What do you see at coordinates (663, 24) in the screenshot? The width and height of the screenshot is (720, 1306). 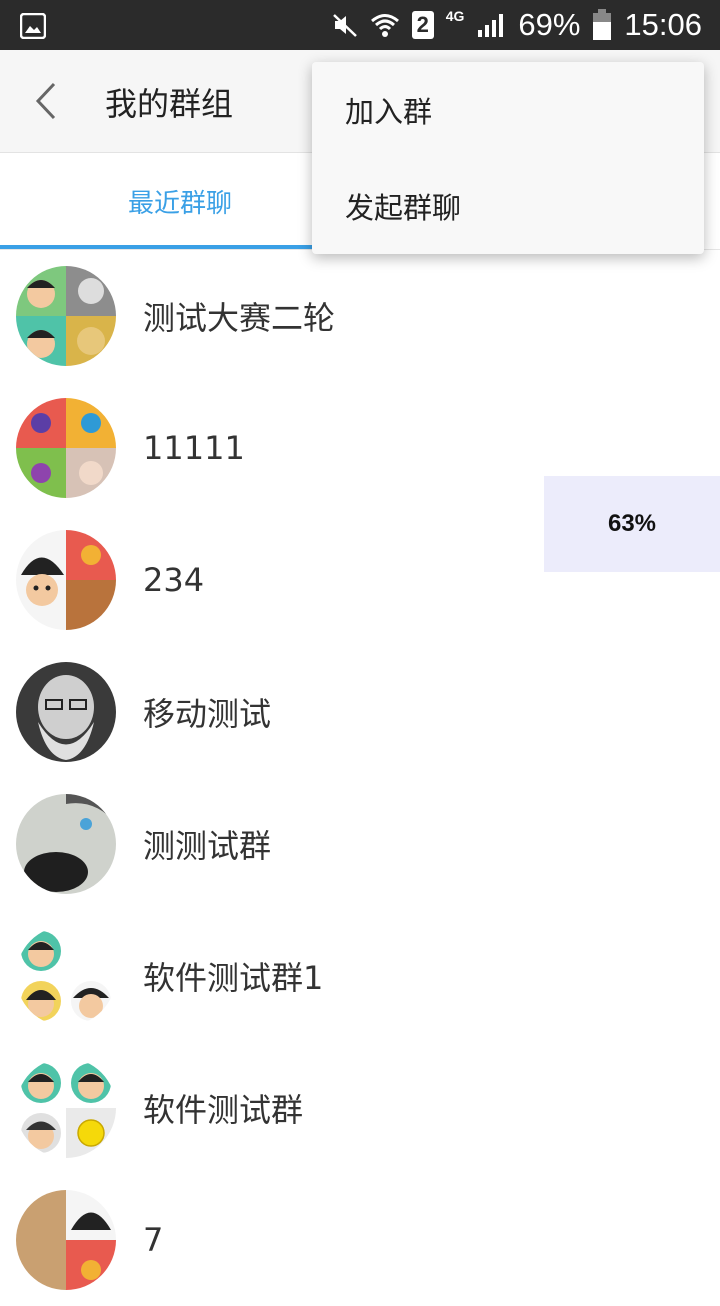 I see `clock: 15:06` at bounding box center [663, 24].